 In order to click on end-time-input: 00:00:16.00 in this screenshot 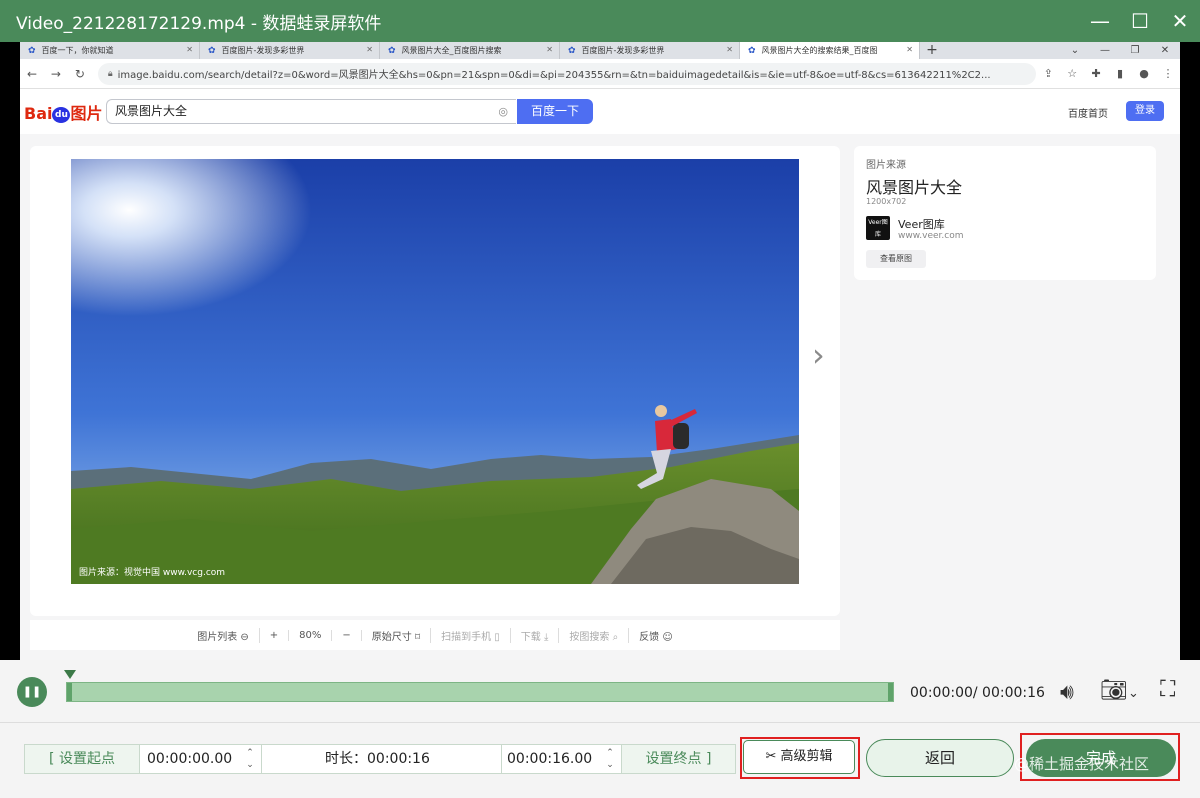, I will do `click(555, 759)`.